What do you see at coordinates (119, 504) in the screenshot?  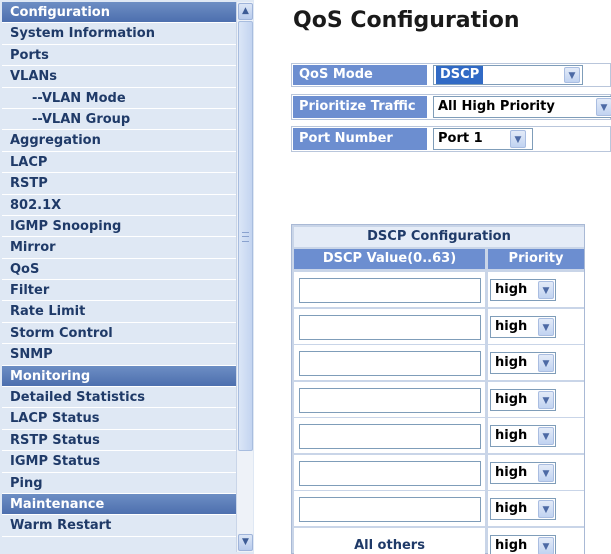 I see `section-header-maintenance: Maintenance` at bounding box center [119, 504].